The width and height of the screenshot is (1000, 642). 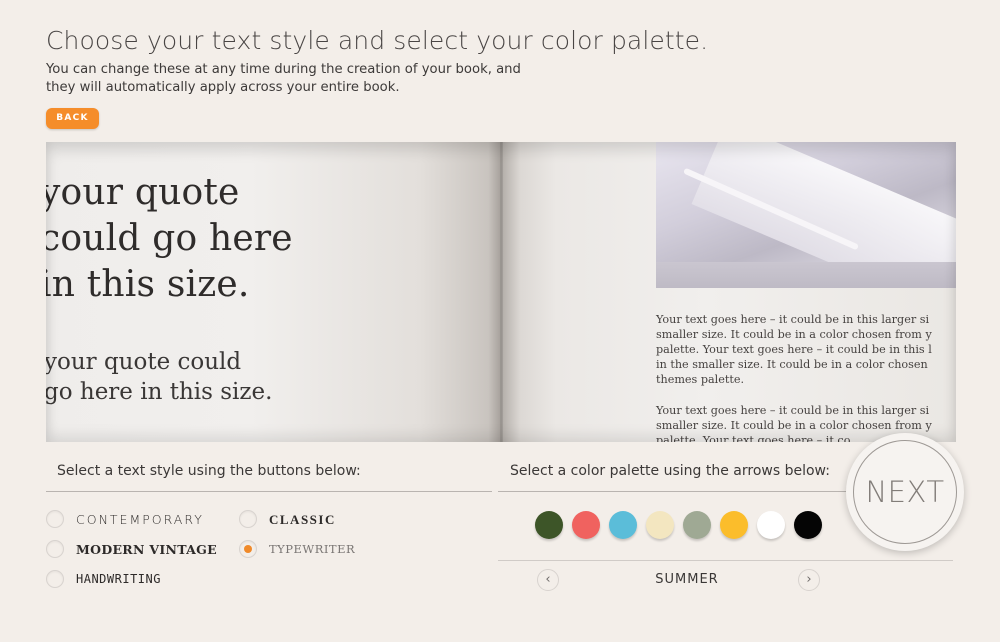 What do you see at coordinates (143, 192) in the screenshot?
I see `quote-large-line: your quote` at bounding box center [143, 192].